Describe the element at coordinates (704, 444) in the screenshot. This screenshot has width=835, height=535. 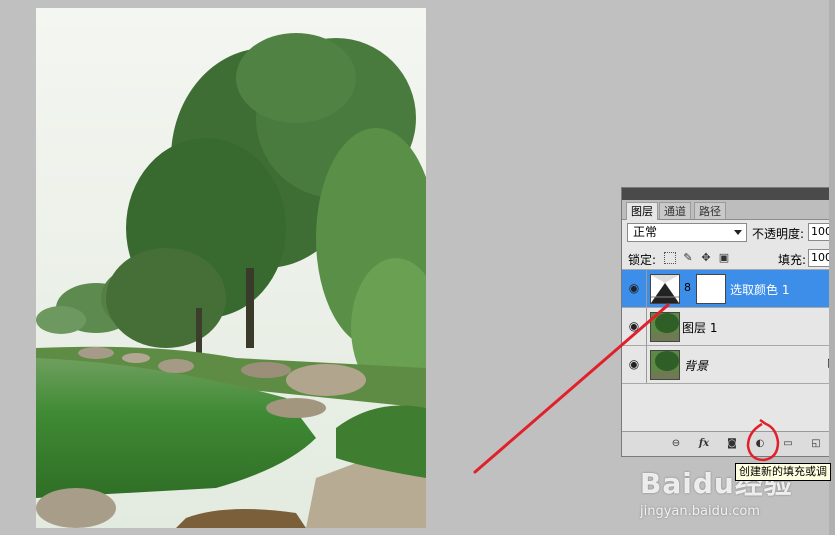
I see `fx-icon: fx` at that location.